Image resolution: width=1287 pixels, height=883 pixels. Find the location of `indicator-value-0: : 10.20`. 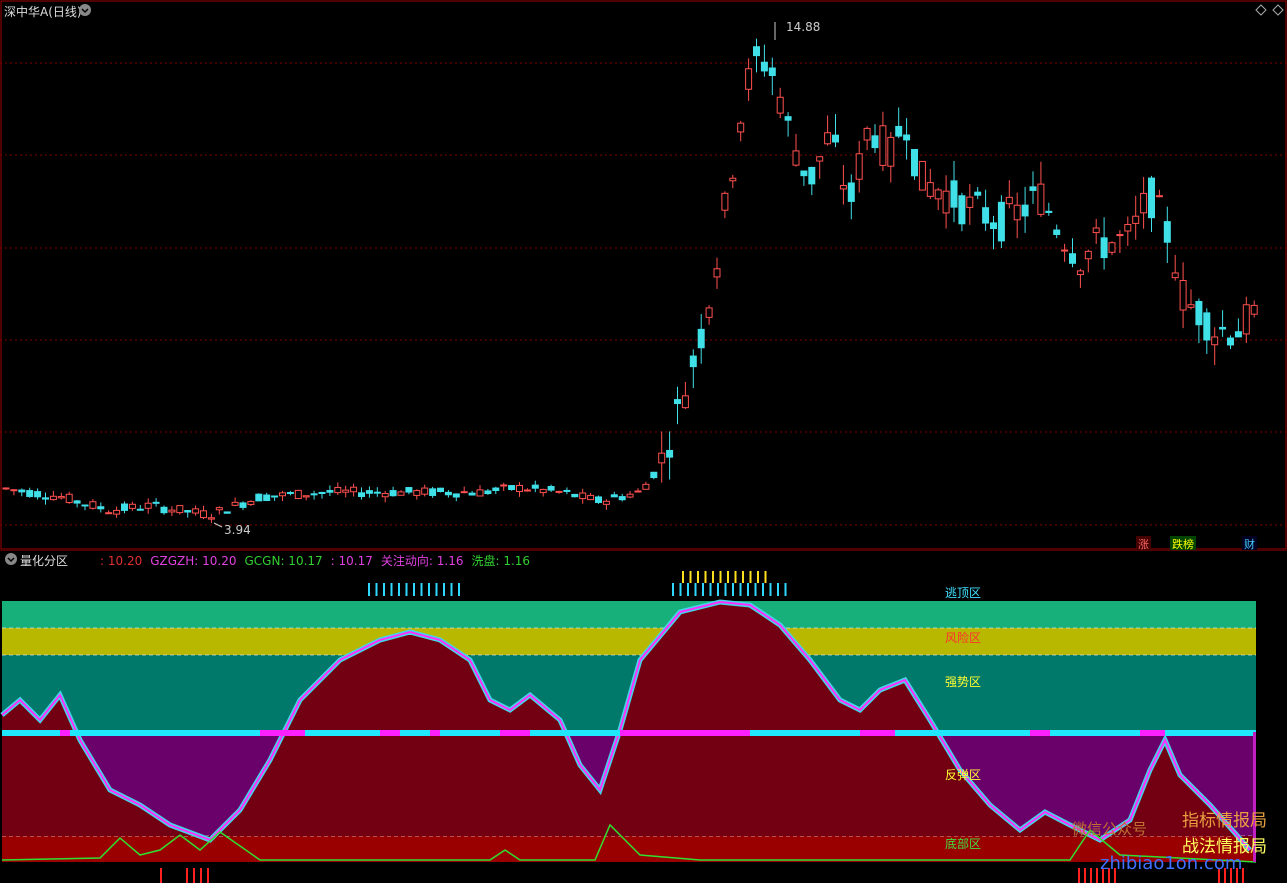

indicator-value-0: : 10.20 is located at coordinates (121, 561).